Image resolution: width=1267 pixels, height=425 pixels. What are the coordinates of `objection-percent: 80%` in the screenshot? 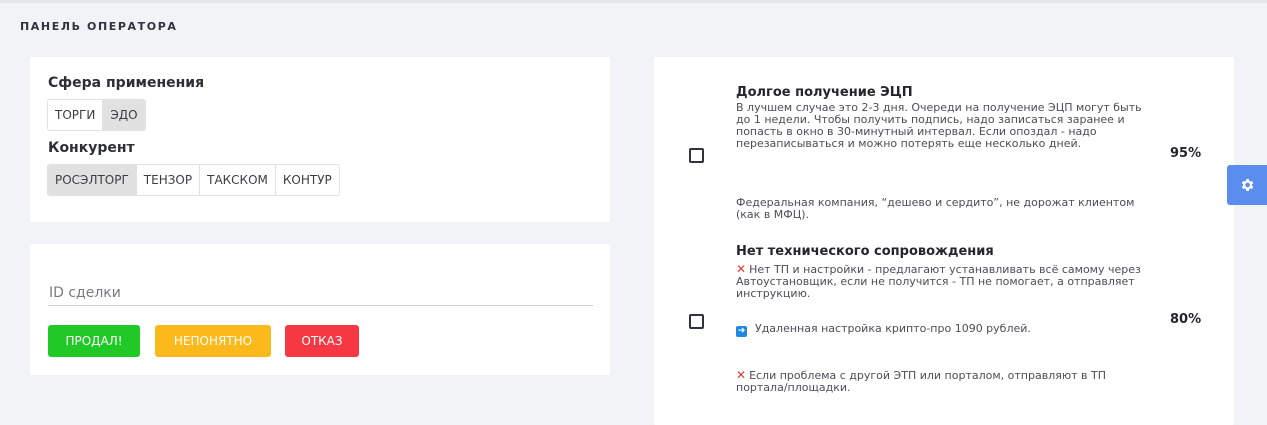 It's located at (1186, 319).